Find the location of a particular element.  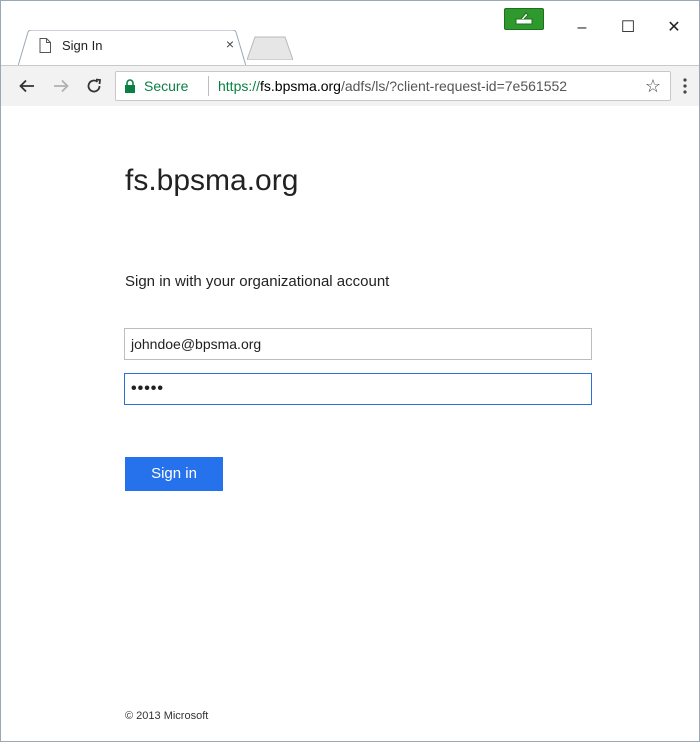

password-field: ••••• is located at coordinates (358, 389).